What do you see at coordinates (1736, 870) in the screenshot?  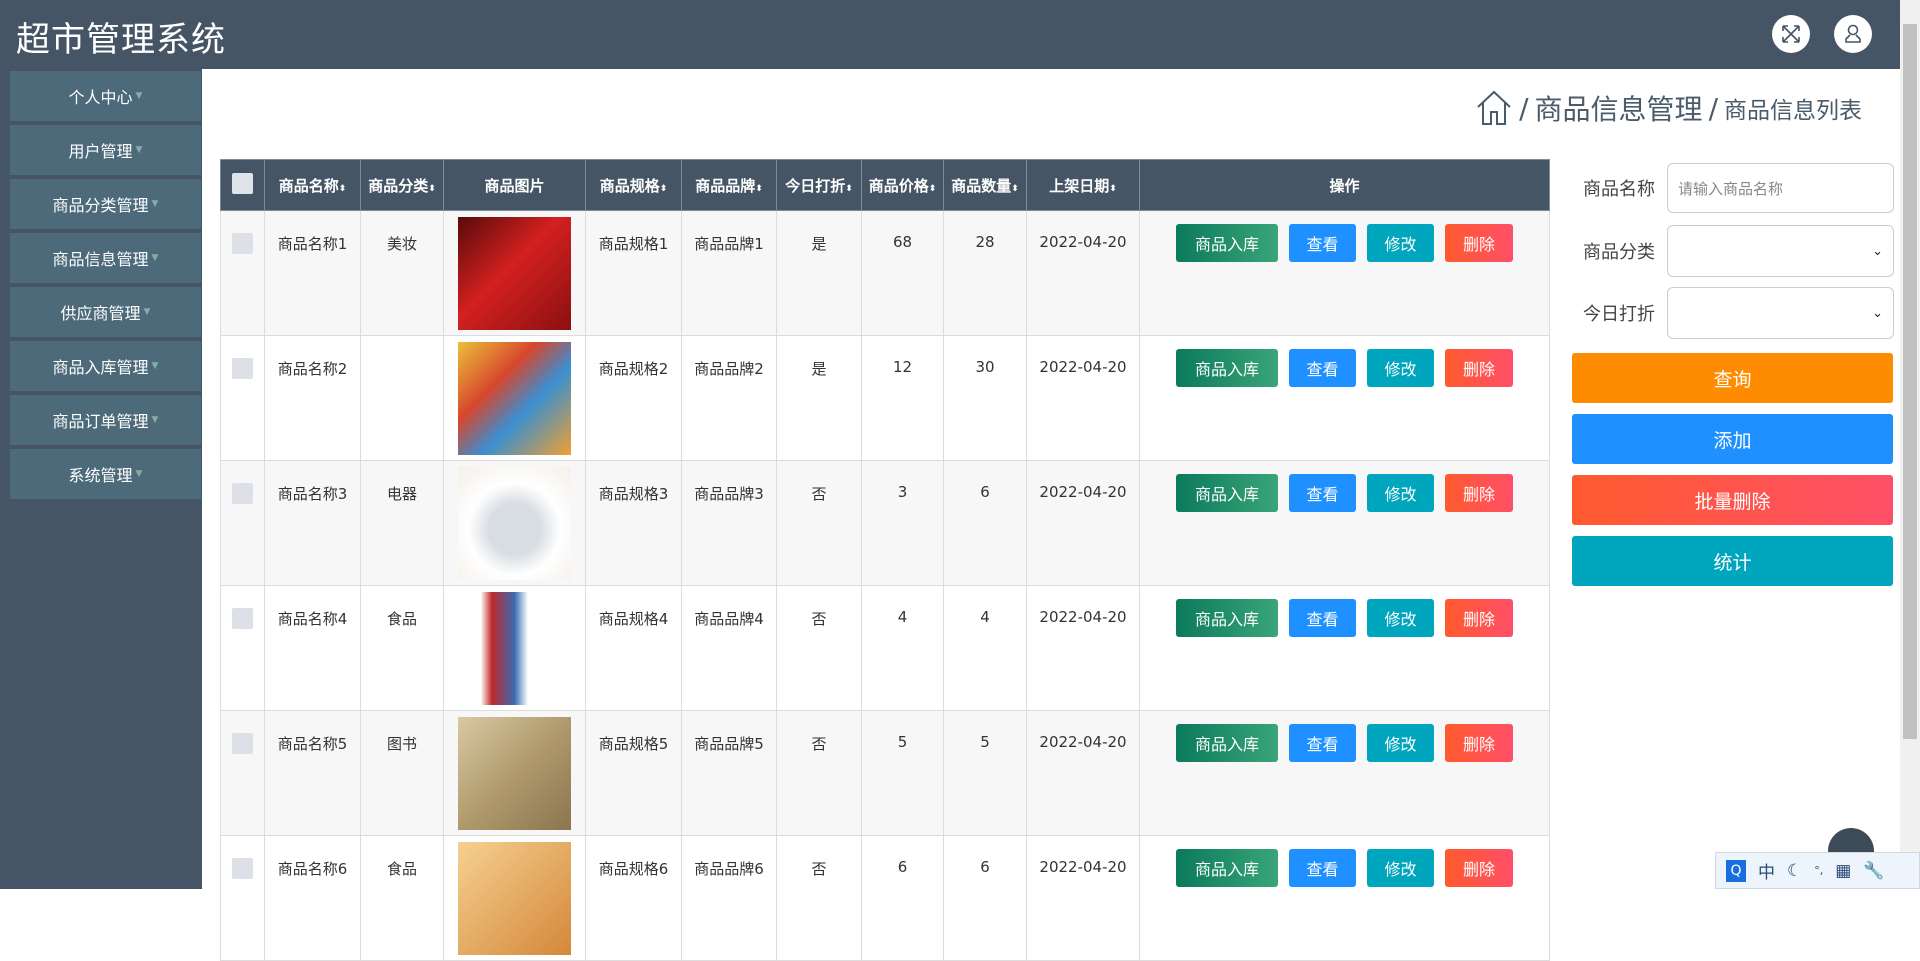 I see `ime-logo-icon: Q` at bounding box center [1736, 870].